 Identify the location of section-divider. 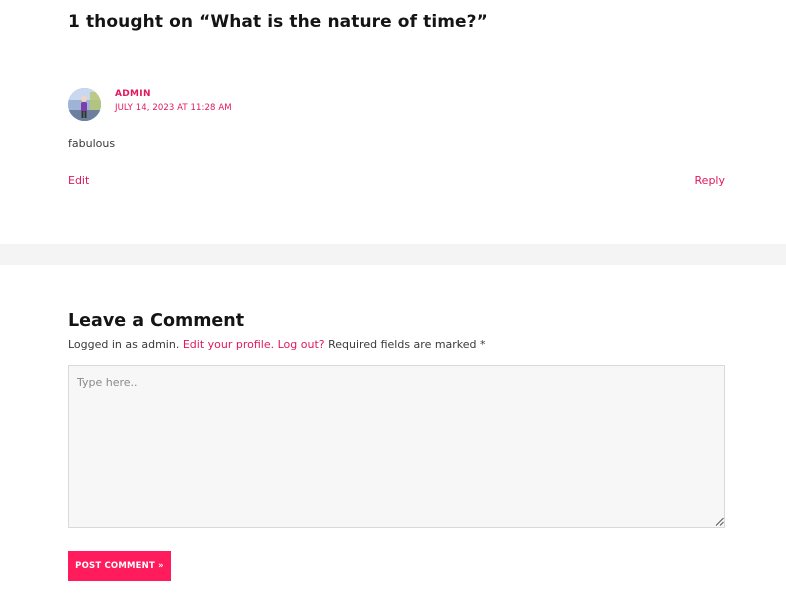
(393, 254).